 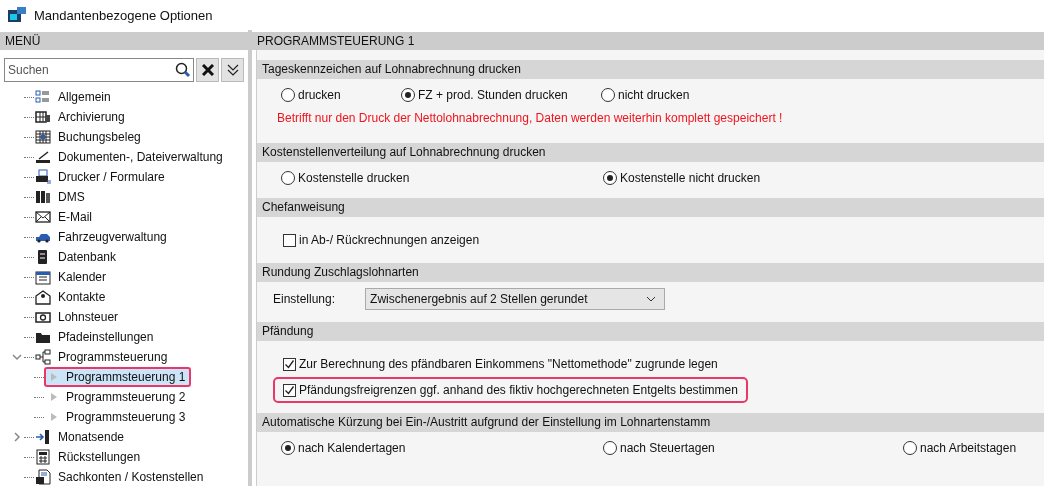 I want to click on section-header: Chefanweisung, so click(x=650, y=207).